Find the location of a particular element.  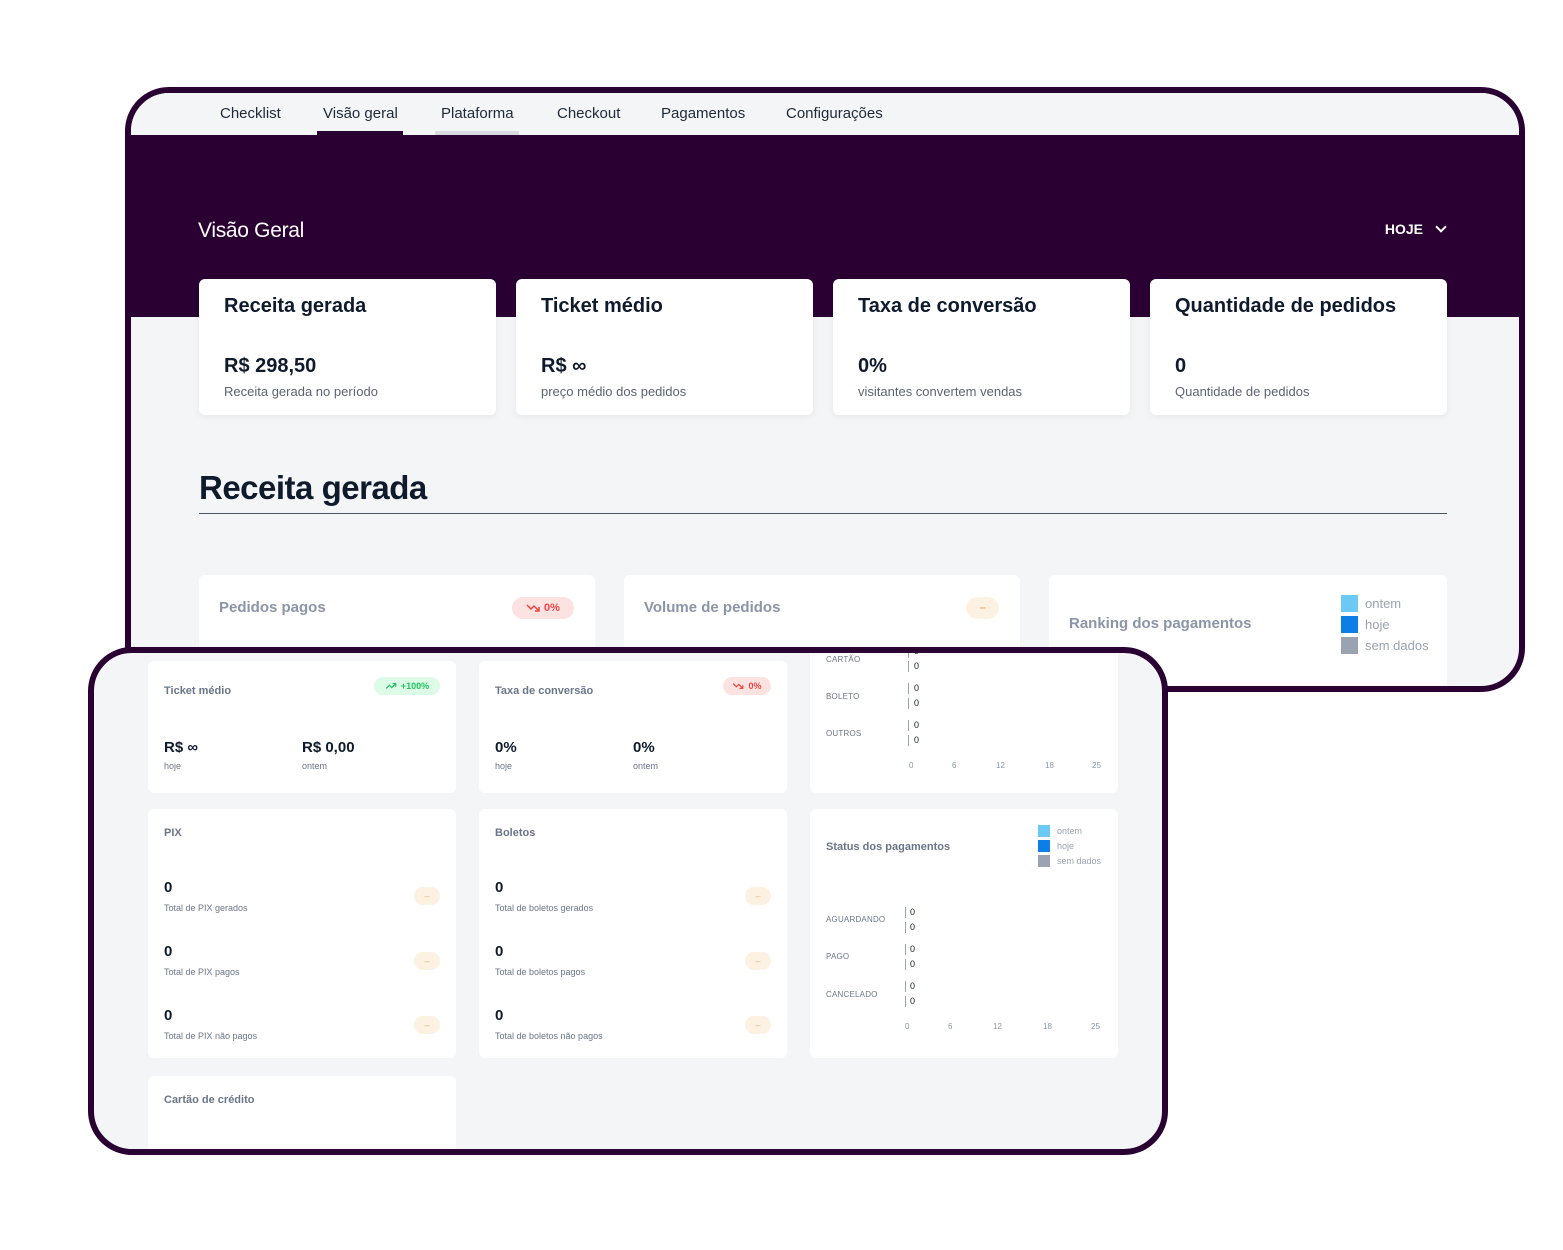

value-today: 0% is located at coordinates (506, 747).